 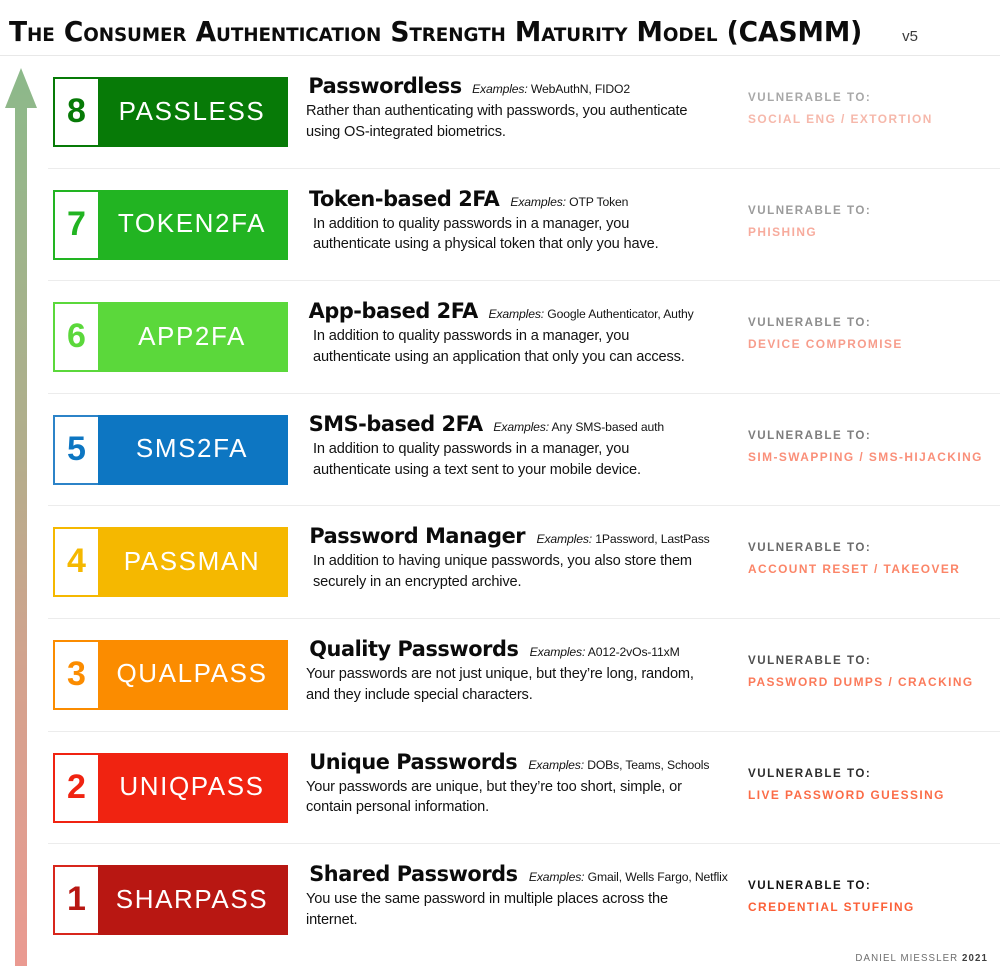 I want to click on level-badge: 1 SHARPASS, so click(x=170, y=900).